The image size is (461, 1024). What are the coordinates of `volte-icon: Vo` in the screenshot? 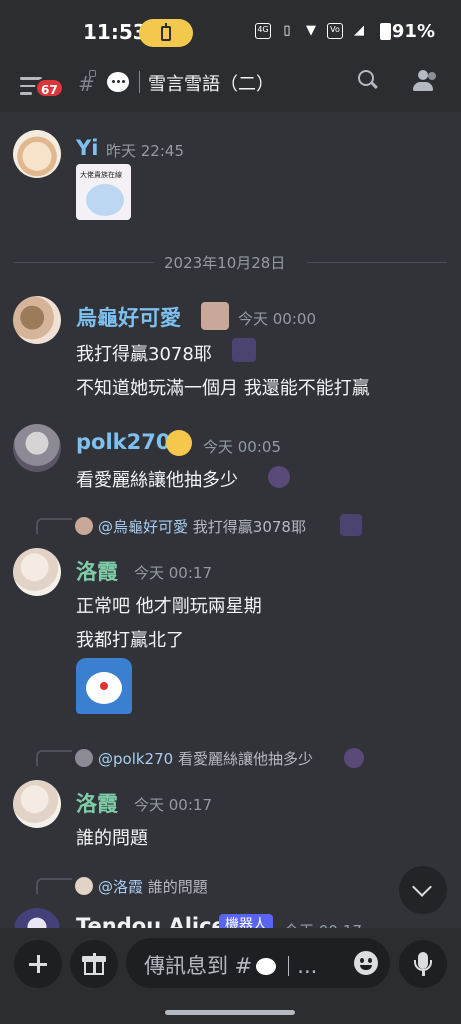 It's located at (335, 31).